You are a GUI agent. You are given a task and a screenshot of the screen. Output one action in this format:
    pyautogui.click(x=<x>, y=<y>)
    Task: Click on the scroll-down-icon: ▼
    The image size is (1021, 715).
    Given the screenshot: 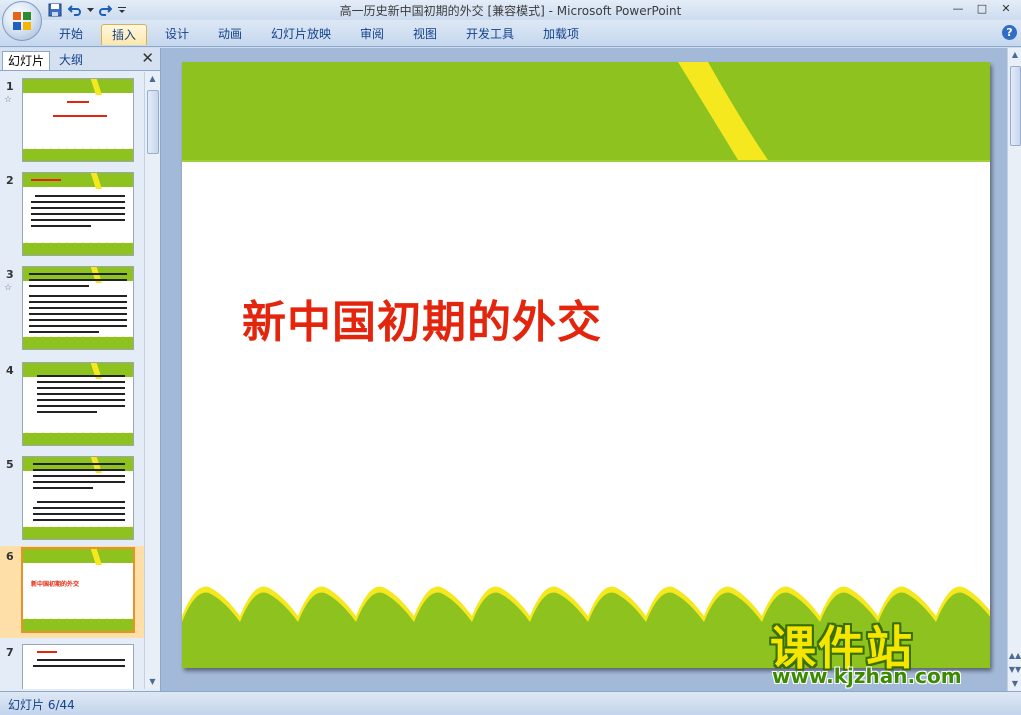 What is the action you would take?
    pyautogui.click(x=152, y=682)
    